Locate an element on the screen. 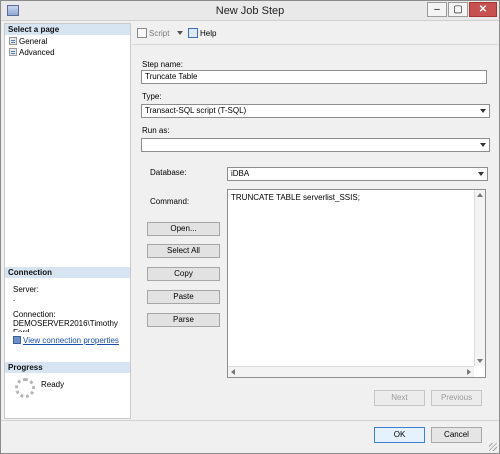 The height and width of the screenshot is (454, 500). next-button: Next is located at coordinates (399, 398).